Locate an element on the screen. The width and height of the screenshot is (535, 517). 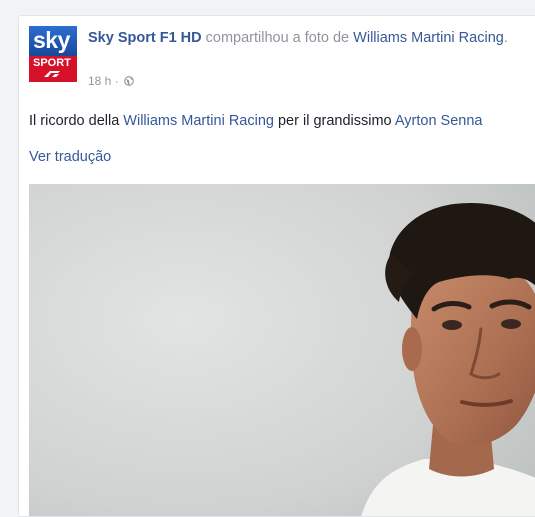
shared-from-link: Williams Martini Racing is located at coordinates (428, 38).